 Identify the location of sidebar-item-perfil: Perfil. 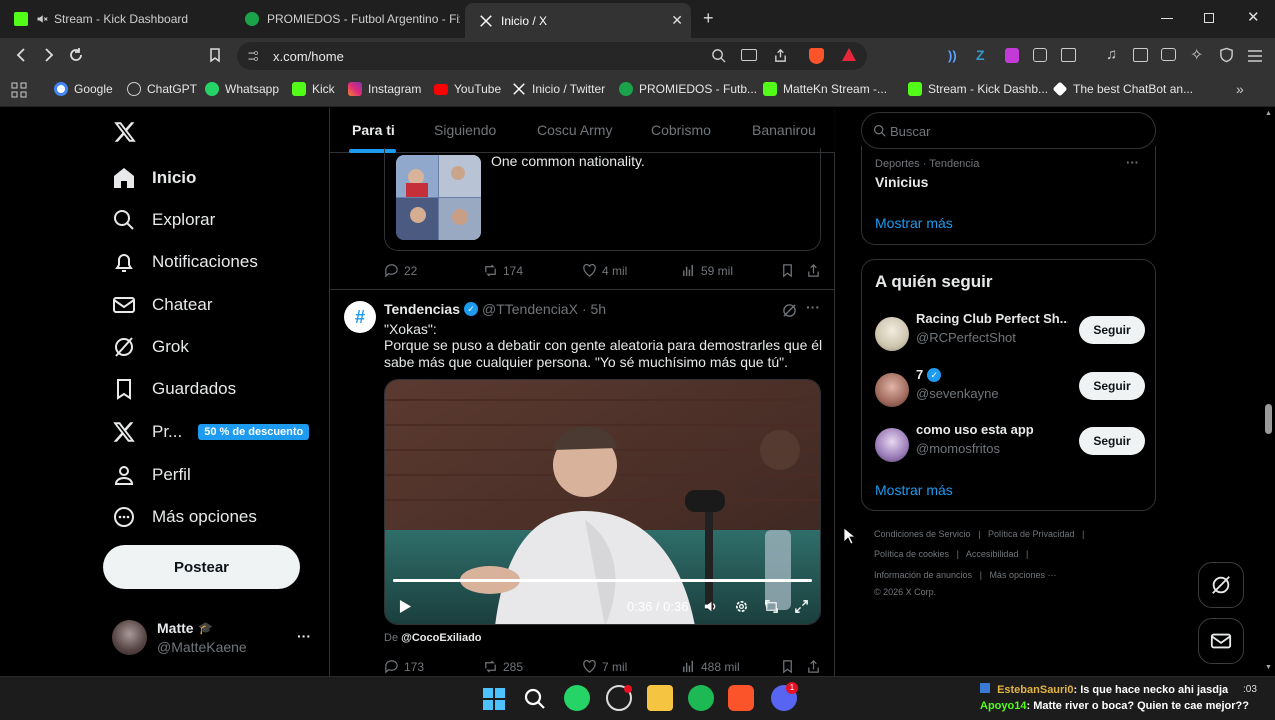
(151, 475).